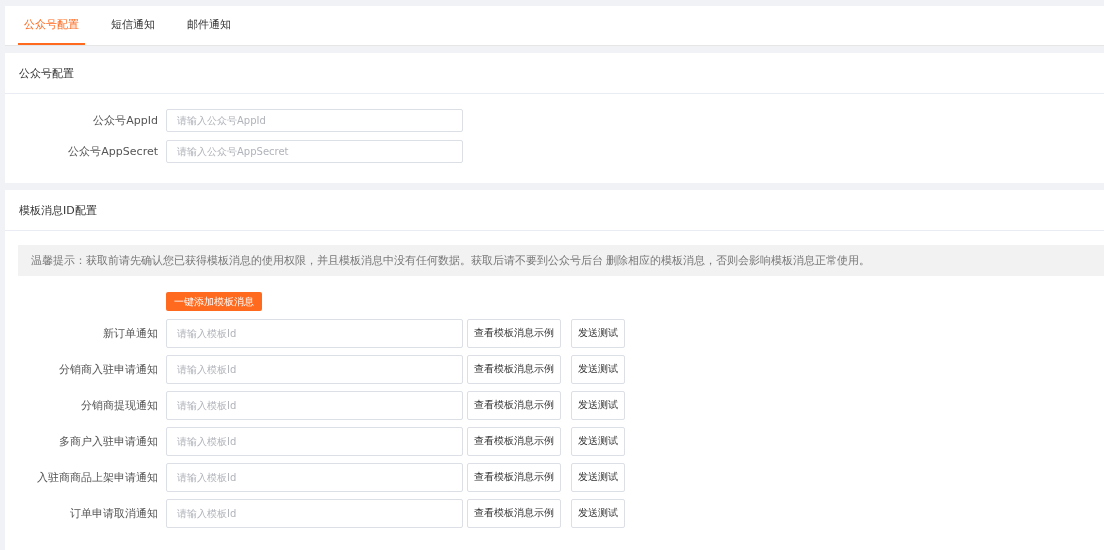 This screenshot has width=1104, height=550. Describe the element at coordinates (314, 151) in the screenshot. I see `input-field: 请输入公众号AppSecret` at that location.